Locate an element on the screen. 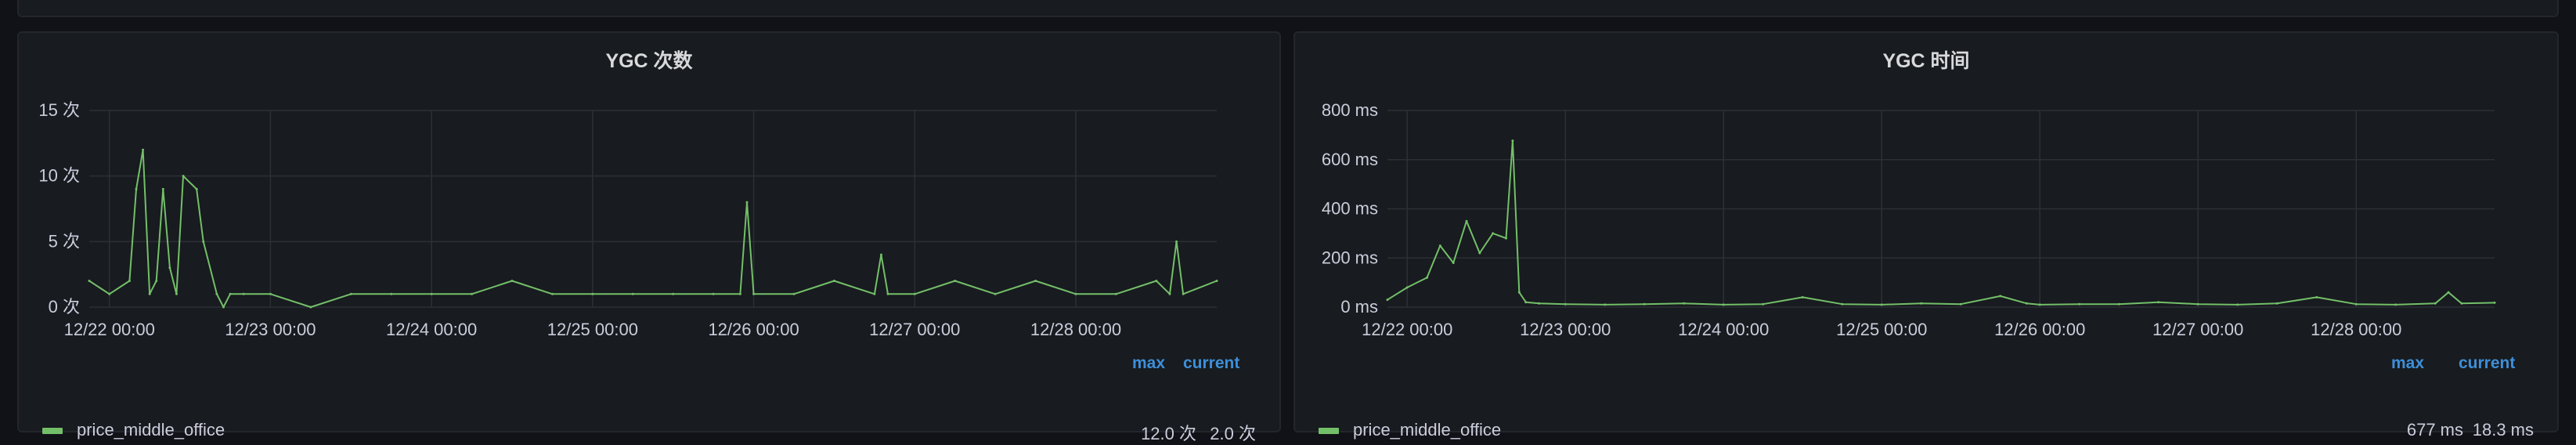 The height and width of the screenshot is (445, 2576). legend-row: price_middle_office 12.0 次 2.0 次 is located at coordinates (649, 432).